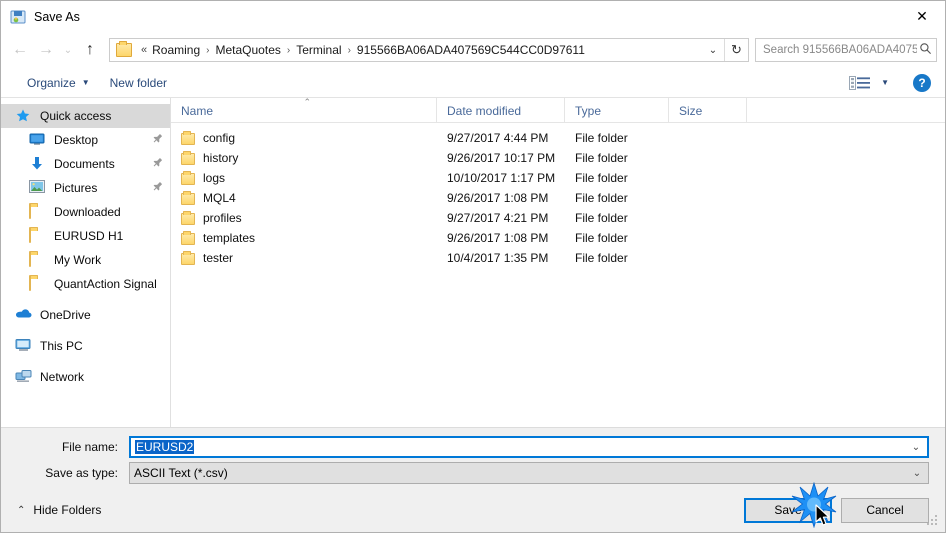 This screenshot has width=946, height=533. What do you see at coordinates (229, 238) in the screenshot?
I see `file-name: templates` at bounding box center [229, 238].